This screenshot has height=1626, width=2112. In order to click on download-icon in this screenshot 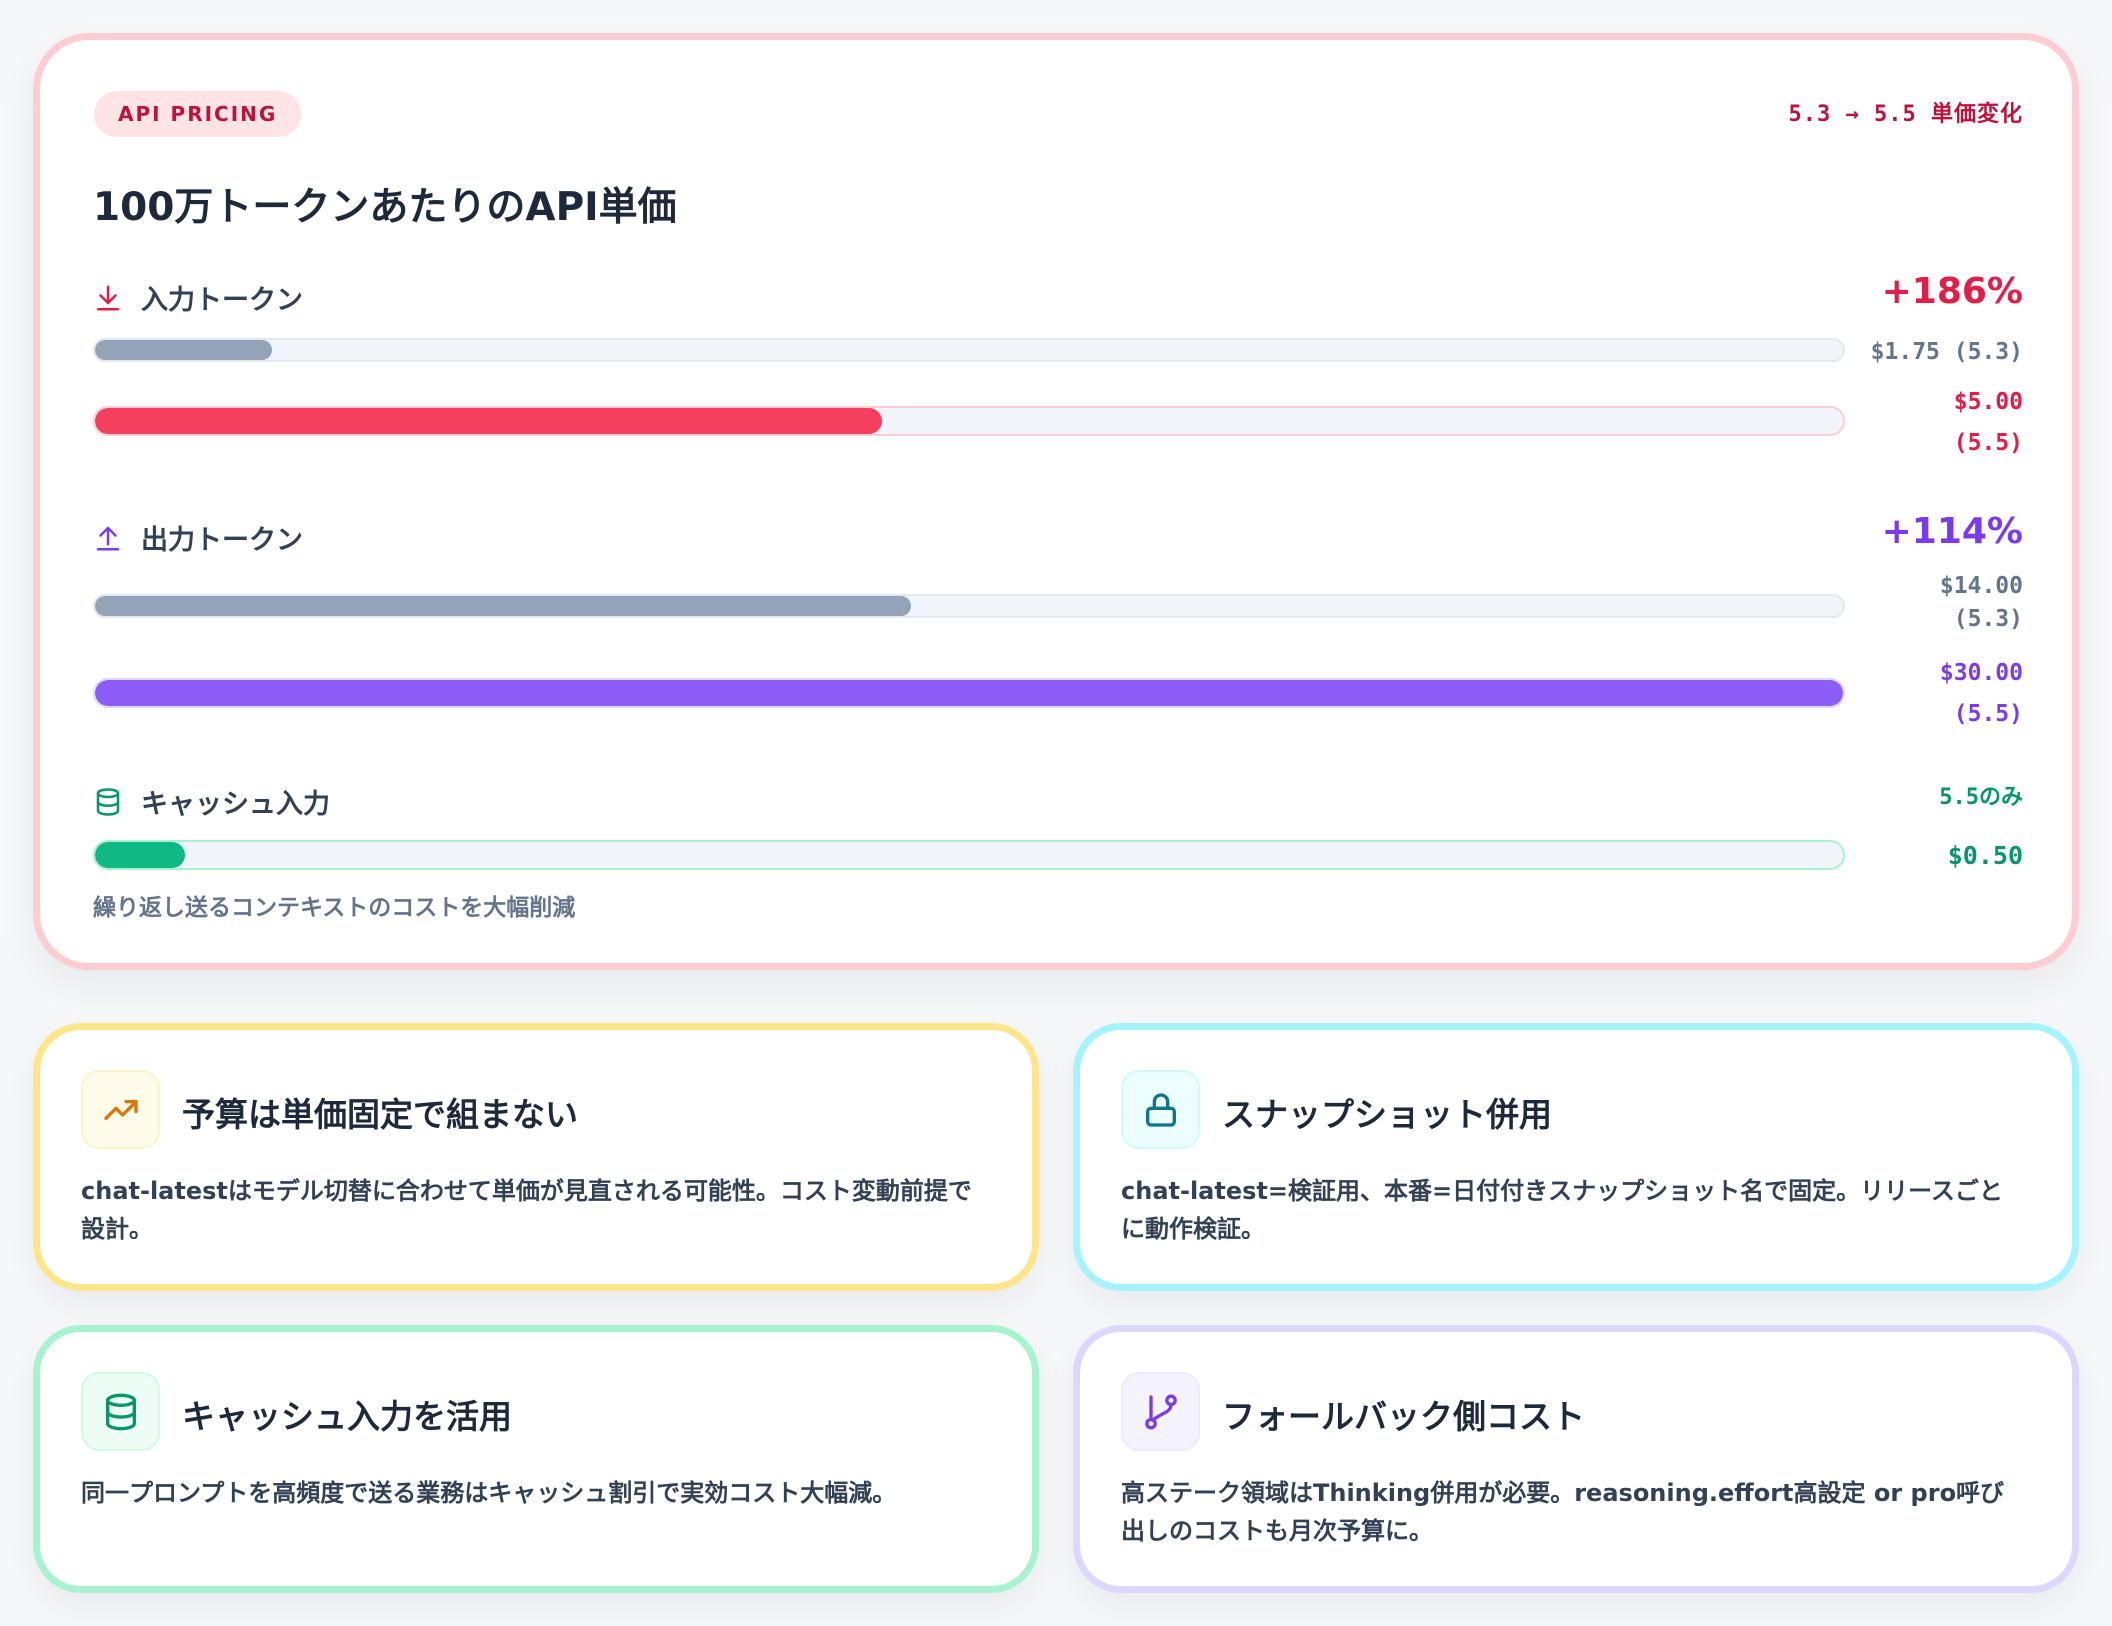, I will do `click(108, 297)`.